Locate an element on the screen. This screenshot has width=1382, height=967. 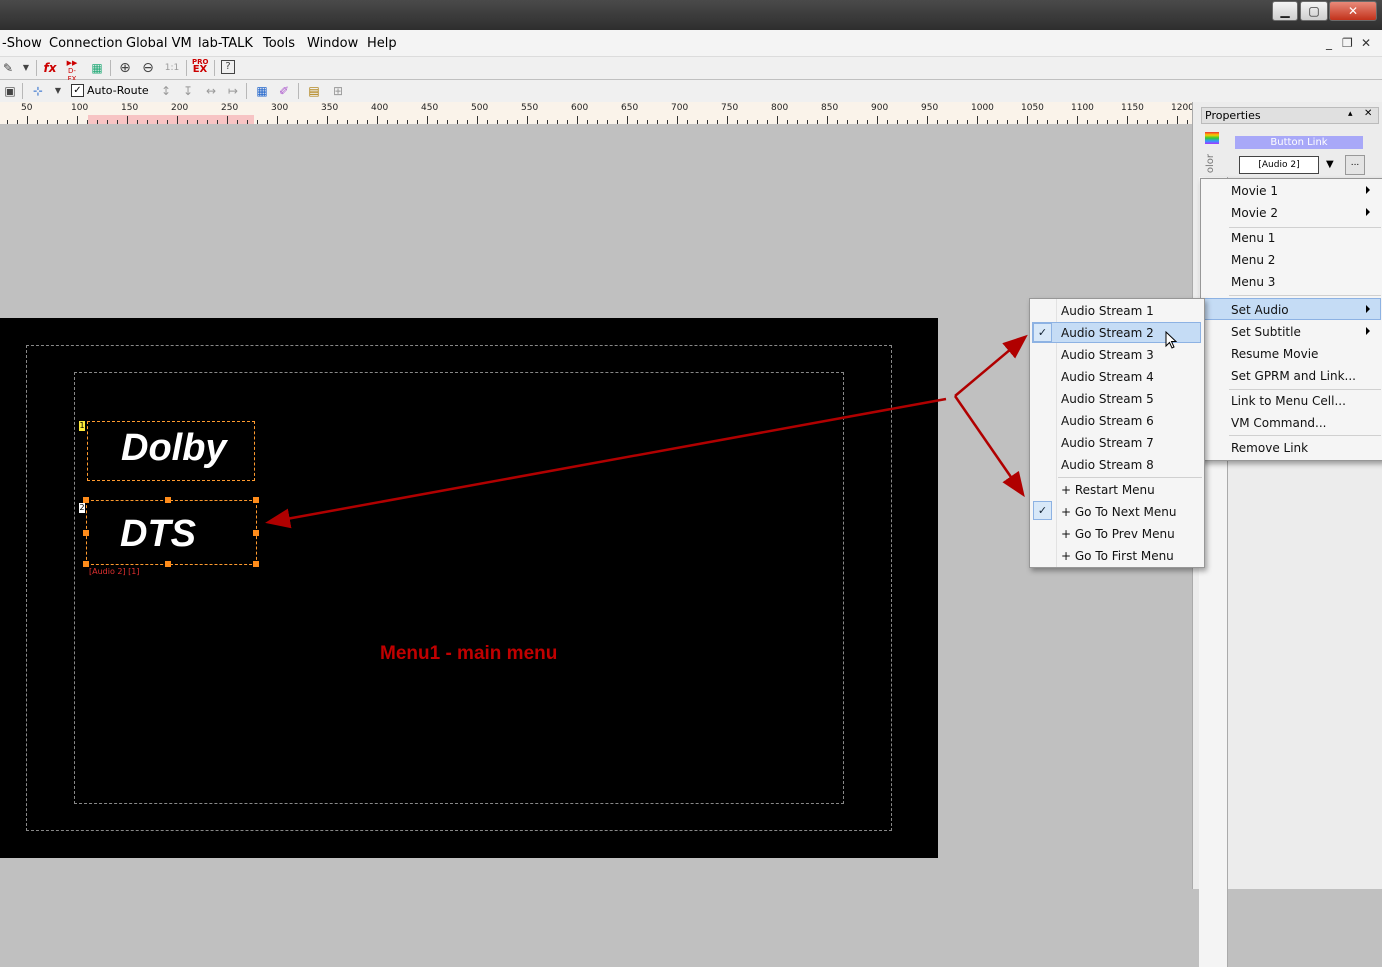
button-dolby: Dolby is located at coordinates (171, 451).